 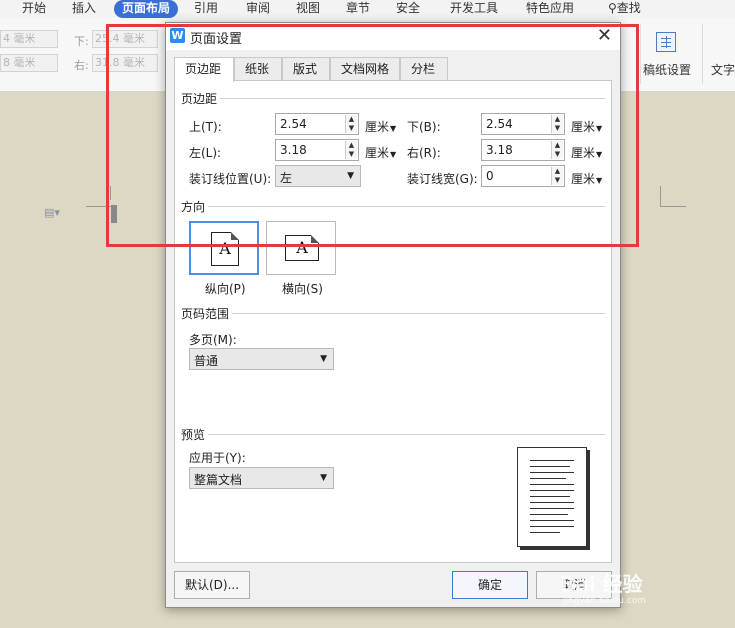 I want to click on landscape-button: A, so click(x=301, y=248).